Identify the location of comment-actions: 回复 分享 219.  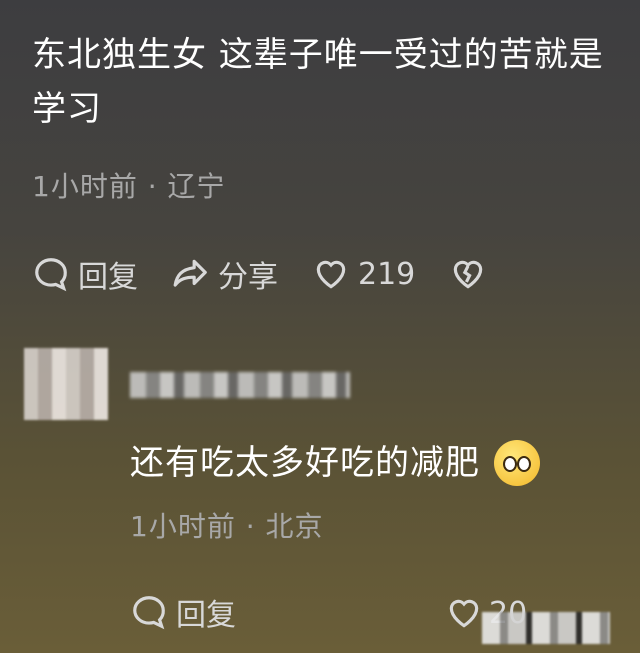
(280, 274).